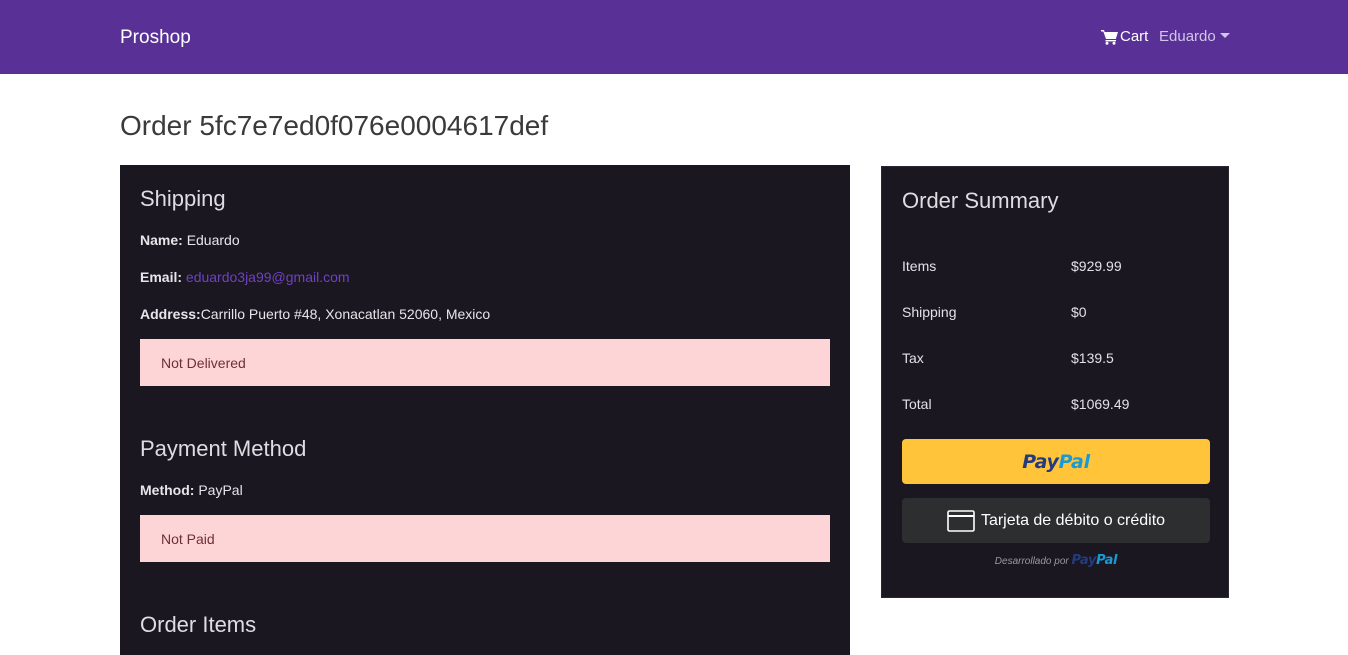  I want to click on summary-row-shipping: Shipping $0, so click(1056, 312).